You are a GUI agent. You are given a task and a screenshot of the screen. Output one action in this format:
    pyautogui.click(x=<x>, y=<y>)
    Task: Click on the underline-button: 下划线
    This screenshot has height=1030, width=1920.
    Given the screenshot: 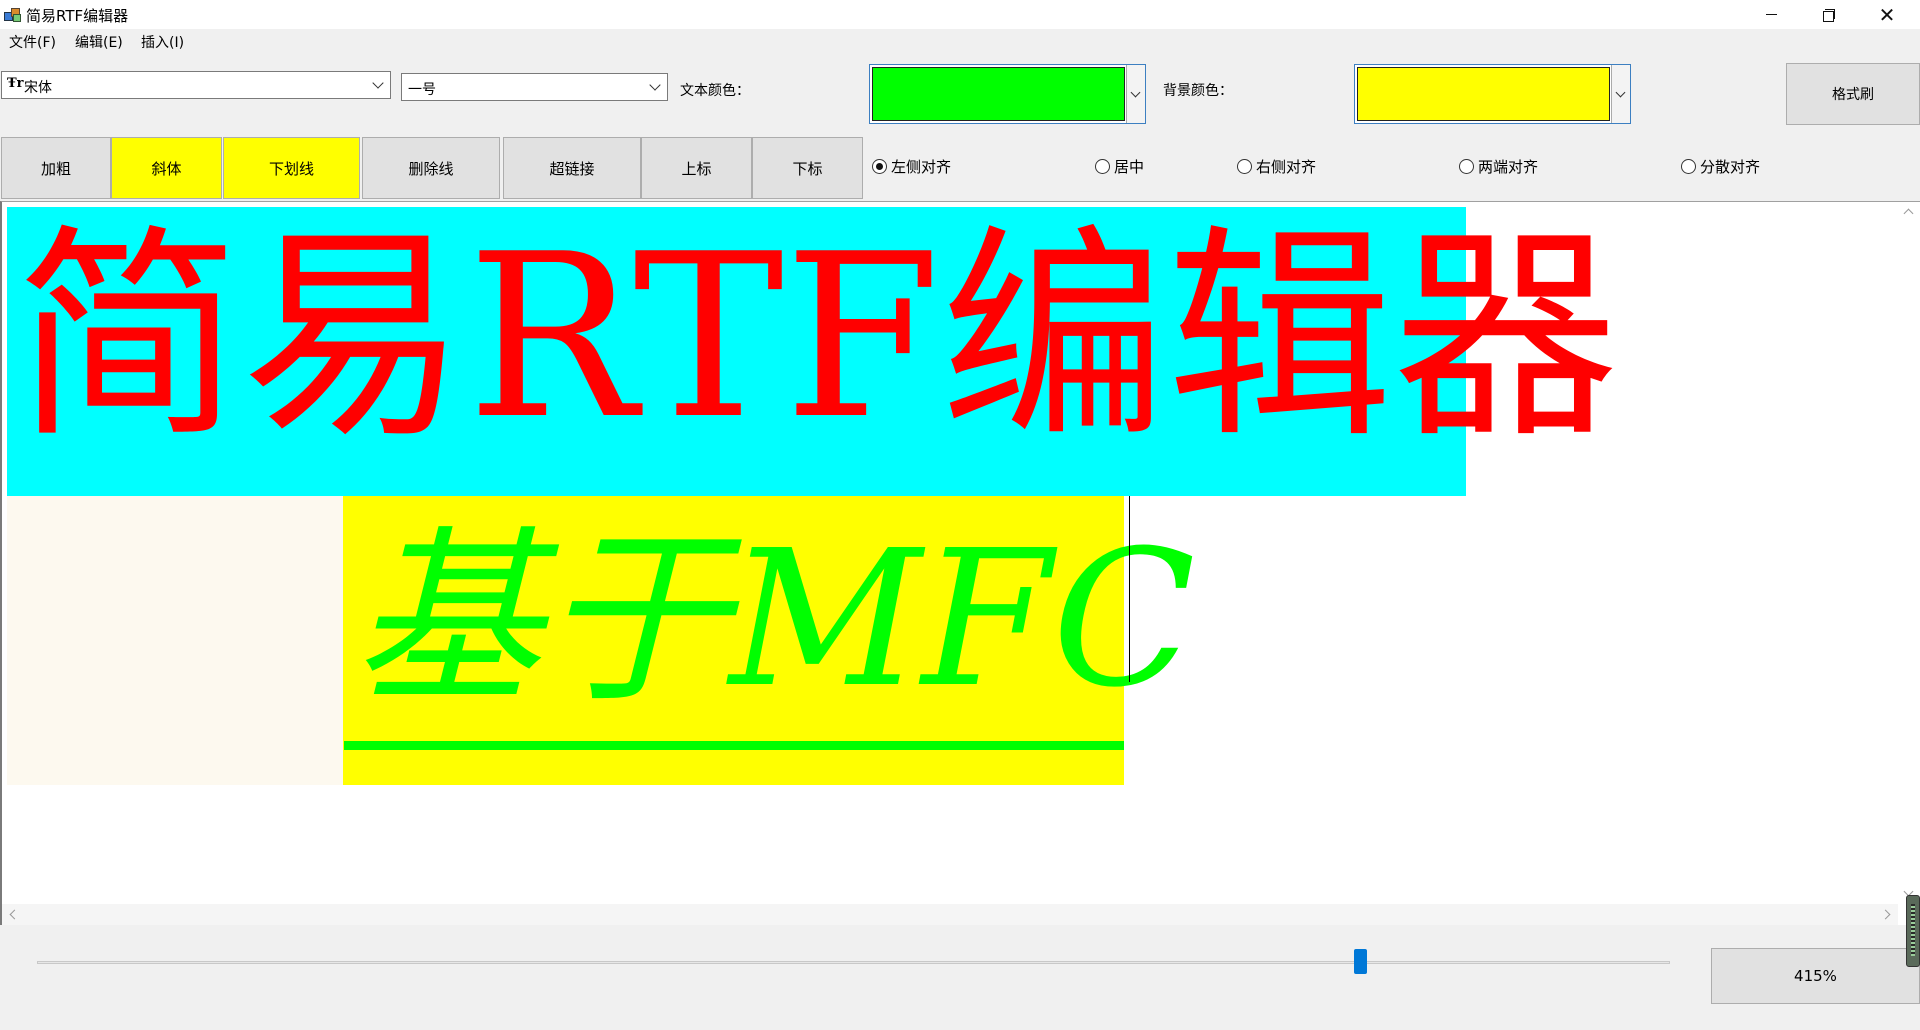 What is the action you would take?
    pyautogui.click(x=291, y=168)
    